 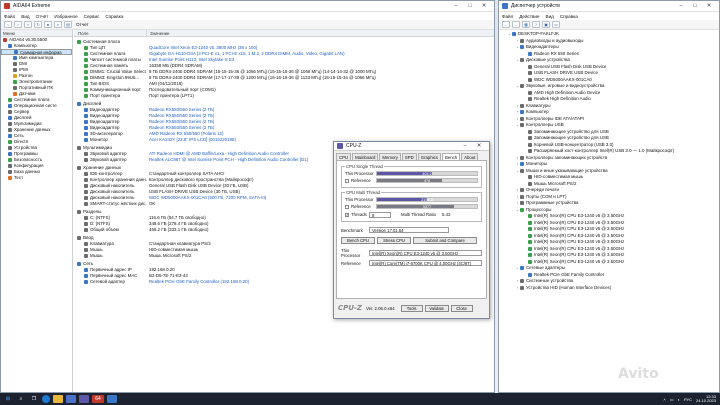 I want to click on language-indicator: РУС, so click(x=688, y=399).